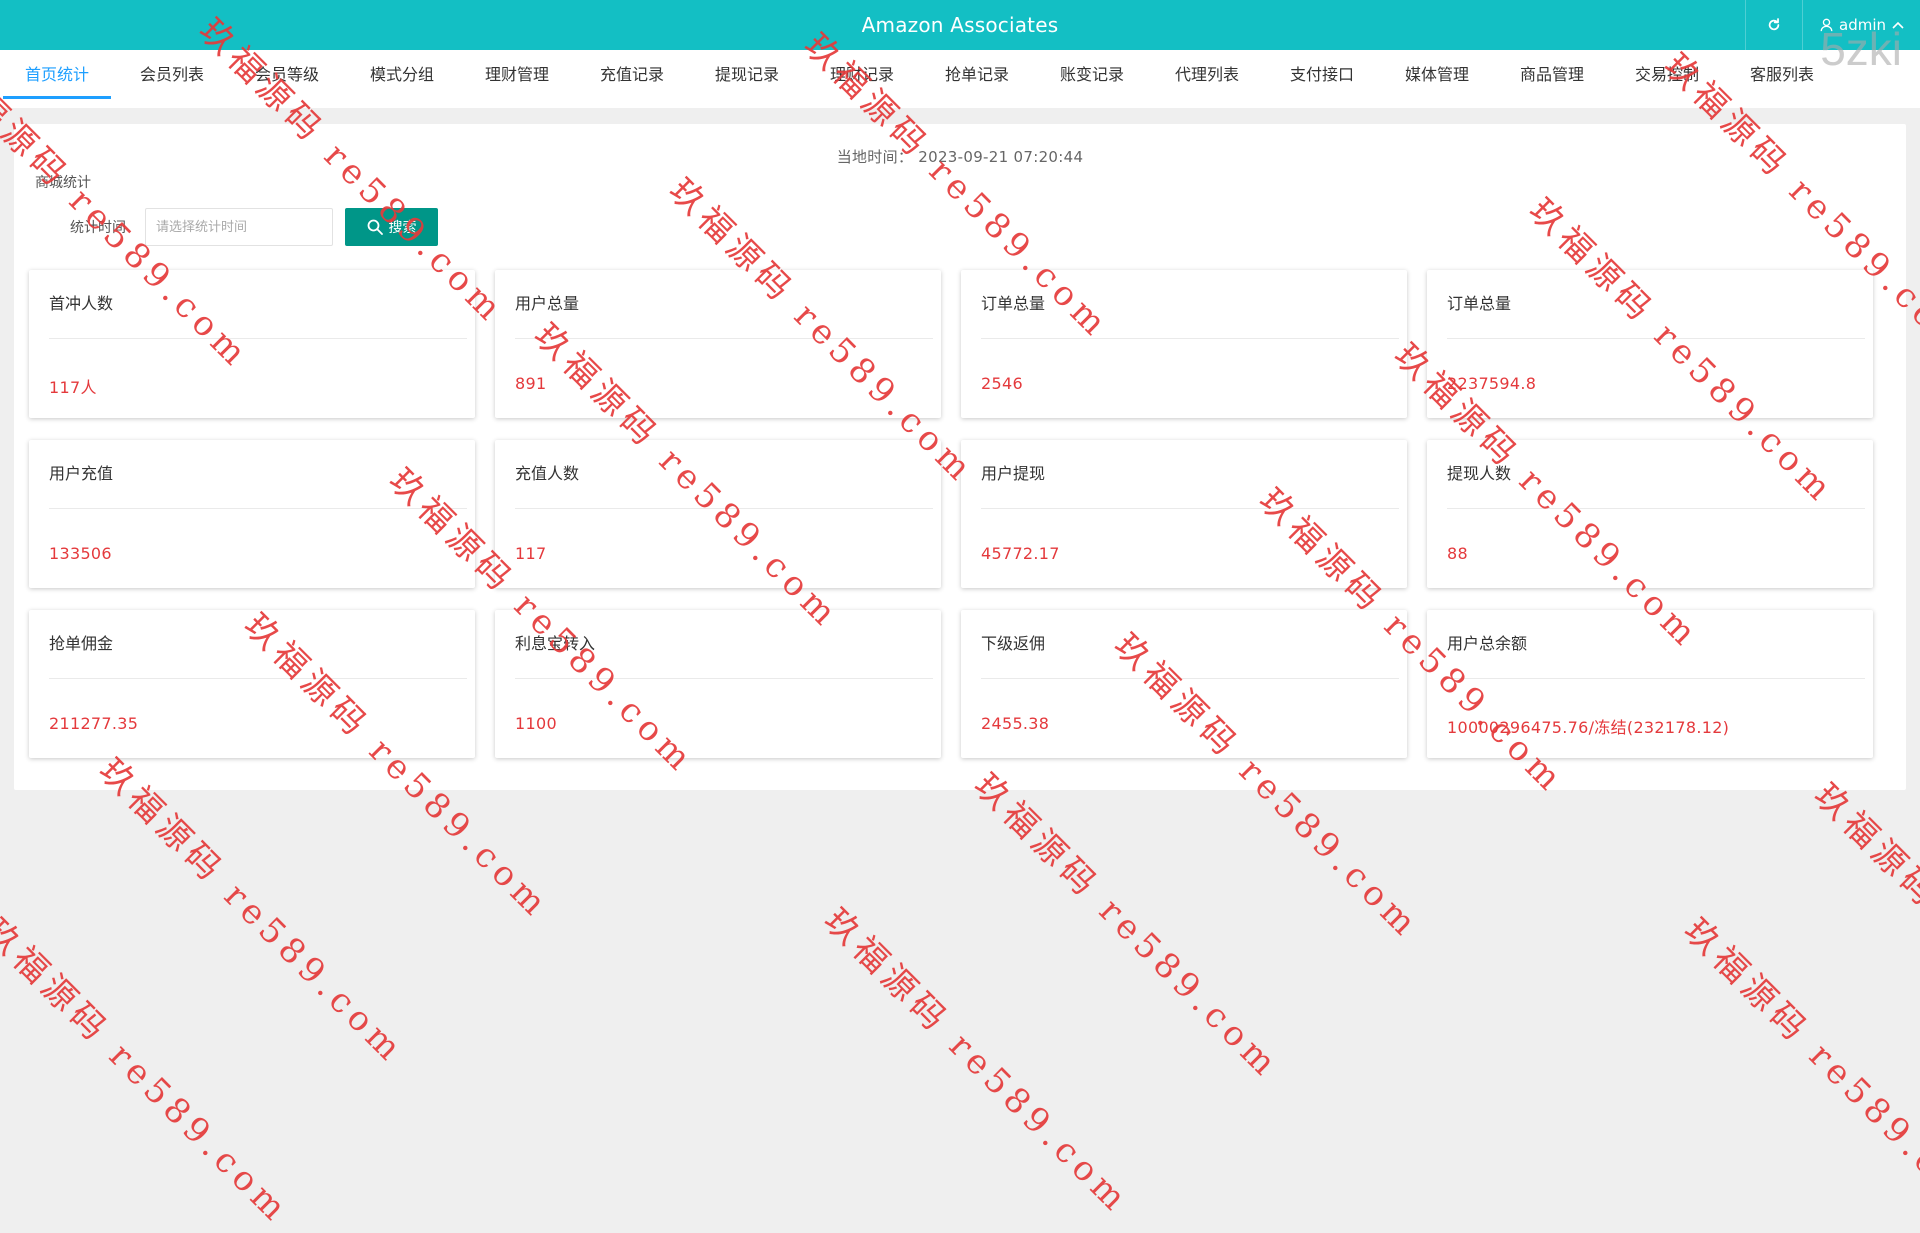 The image size is (1920, 1233). I want to click on tab-trade-control: 交易控制, so click(1667, 73).